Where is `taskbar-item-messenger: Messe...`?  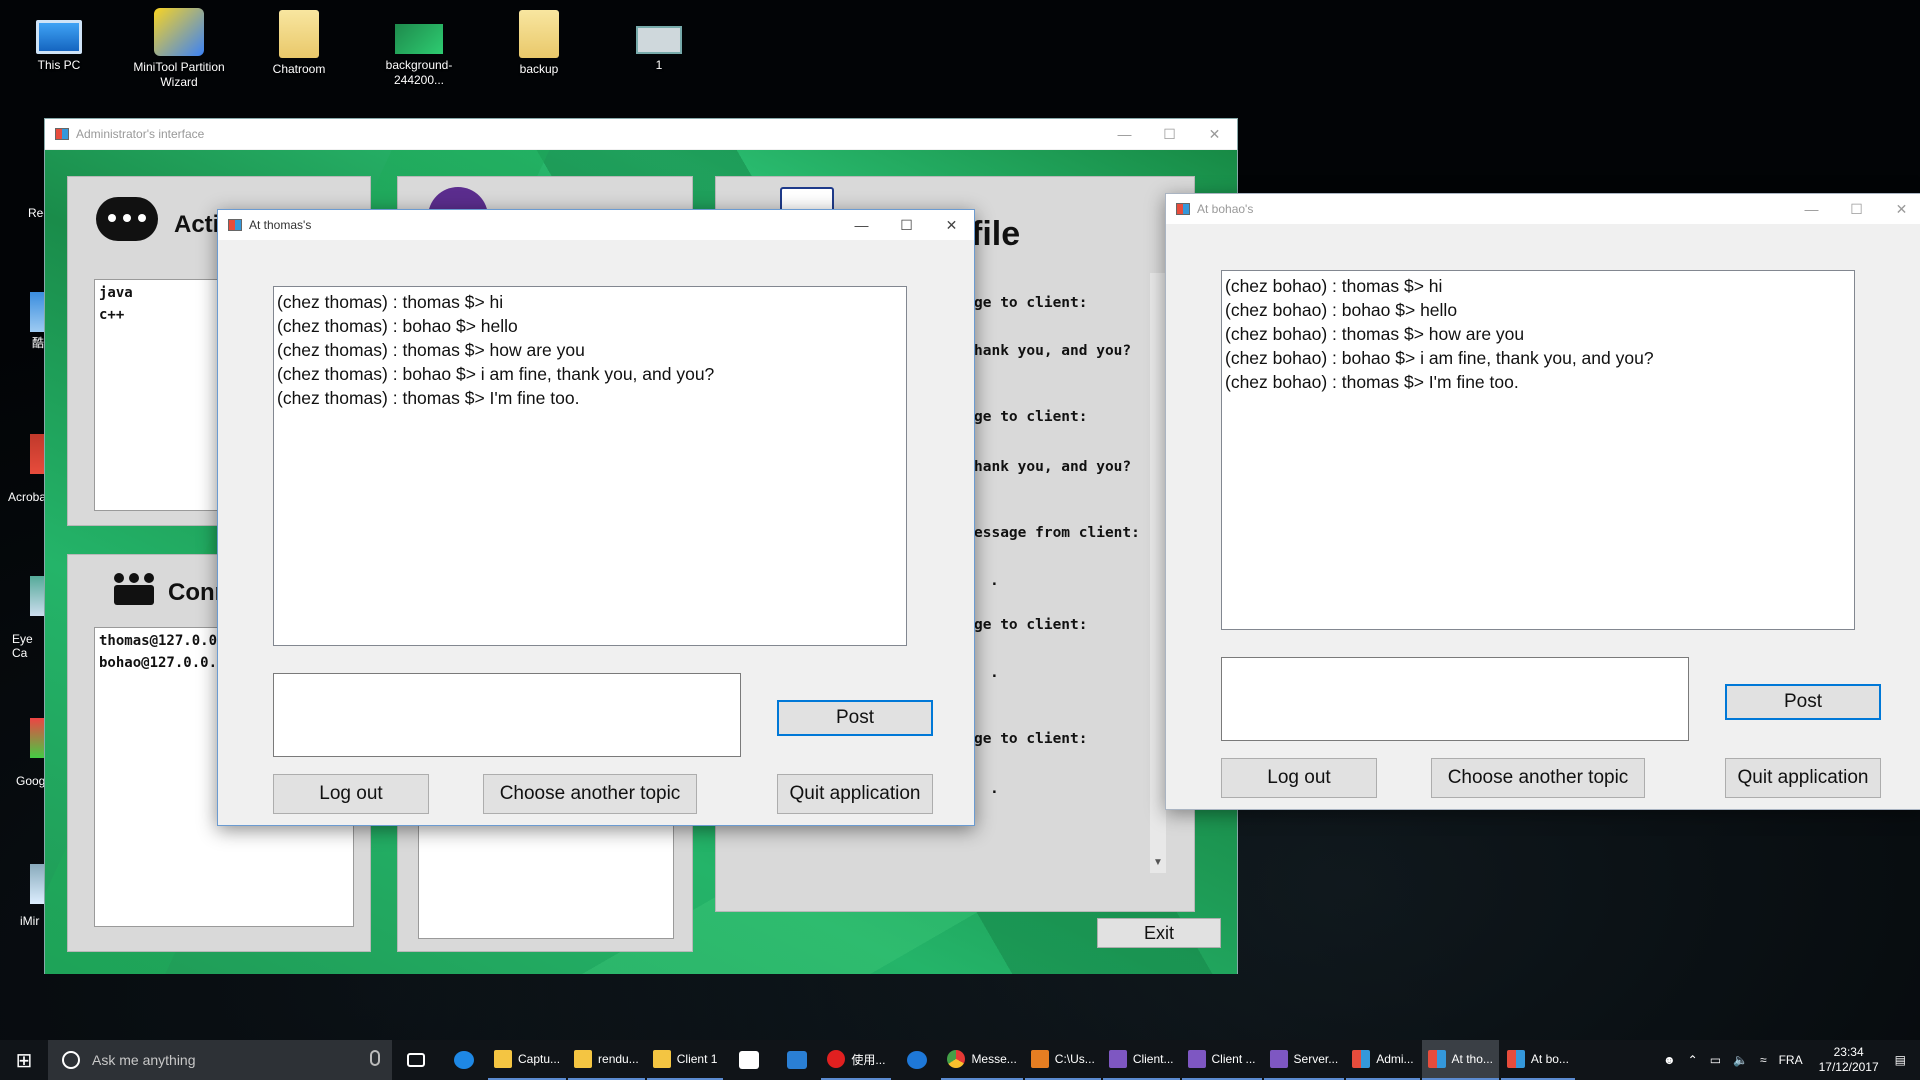 taskbar-item-messenger: Messe... is located at coordinates (982, 1060).